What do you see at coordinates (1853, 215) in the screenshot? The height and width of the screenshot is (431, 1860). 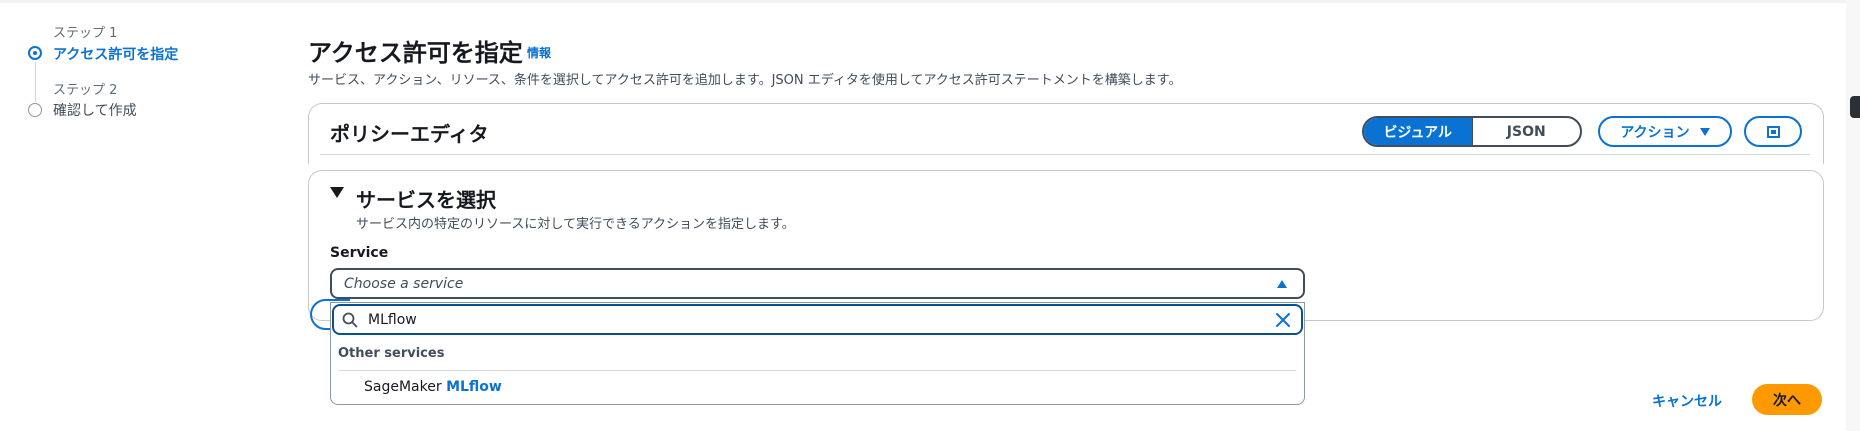 I see `adjacent-window-edge` at bounding box center [1853, 215].